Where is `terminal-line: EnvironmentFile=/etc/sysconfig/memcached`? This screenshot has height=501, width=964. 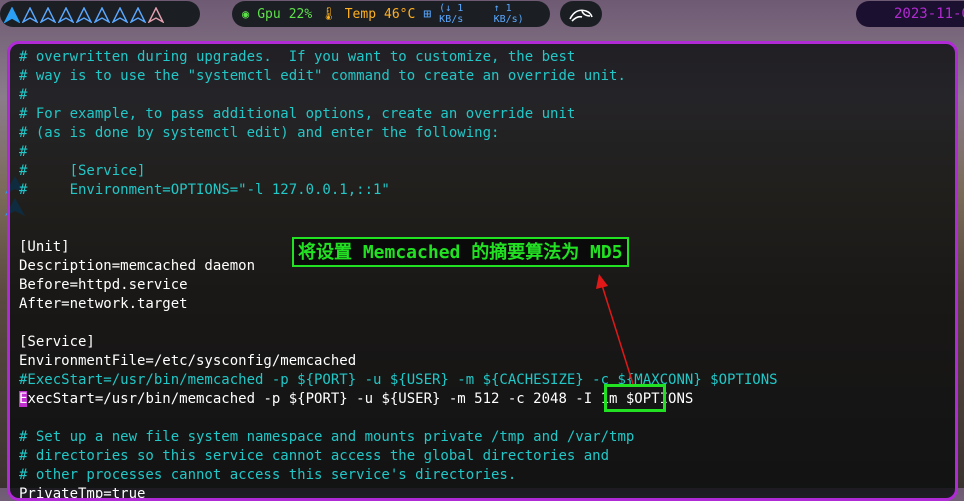
terminal-line: EnvironmentFile=/etc/sysconfig/memcached is located at coordinates (188, 361).